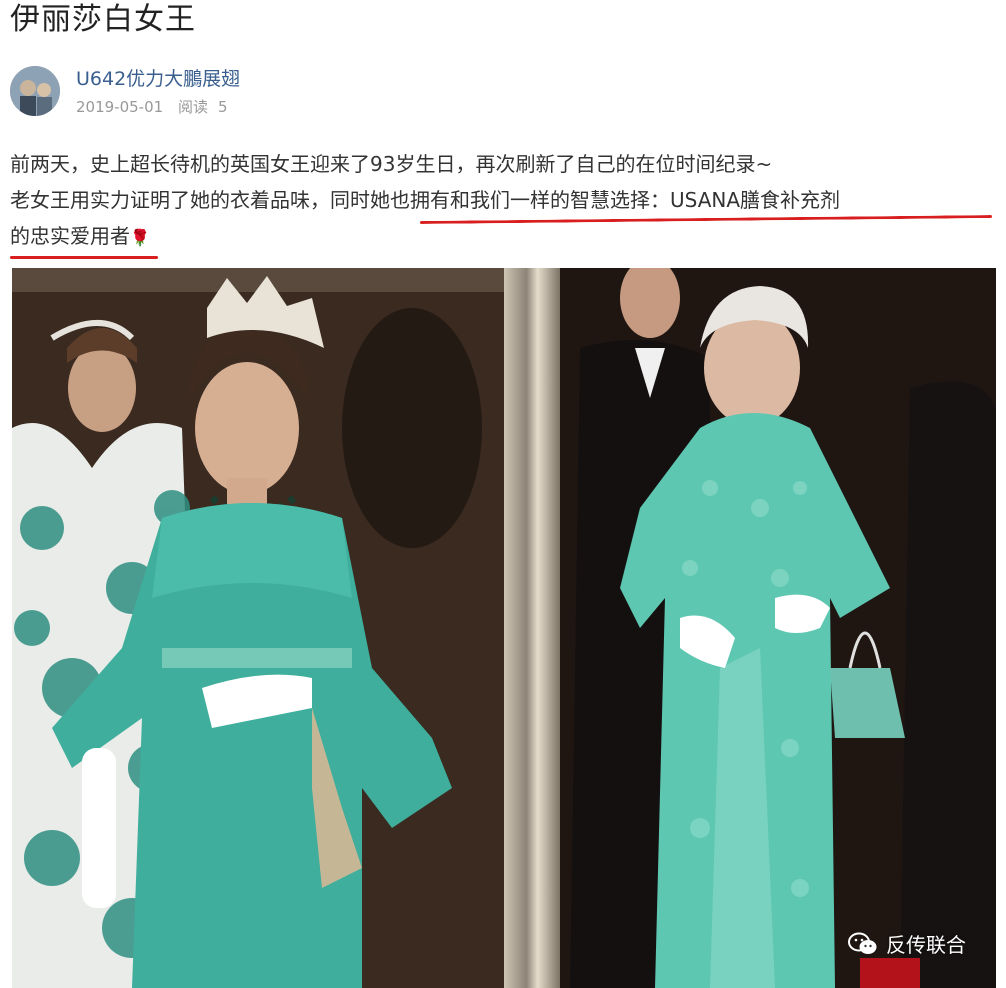  What do you see at coordinates (532, 628) in the screenshot?
I see `photo-divider` at bounding box center [532, 628].